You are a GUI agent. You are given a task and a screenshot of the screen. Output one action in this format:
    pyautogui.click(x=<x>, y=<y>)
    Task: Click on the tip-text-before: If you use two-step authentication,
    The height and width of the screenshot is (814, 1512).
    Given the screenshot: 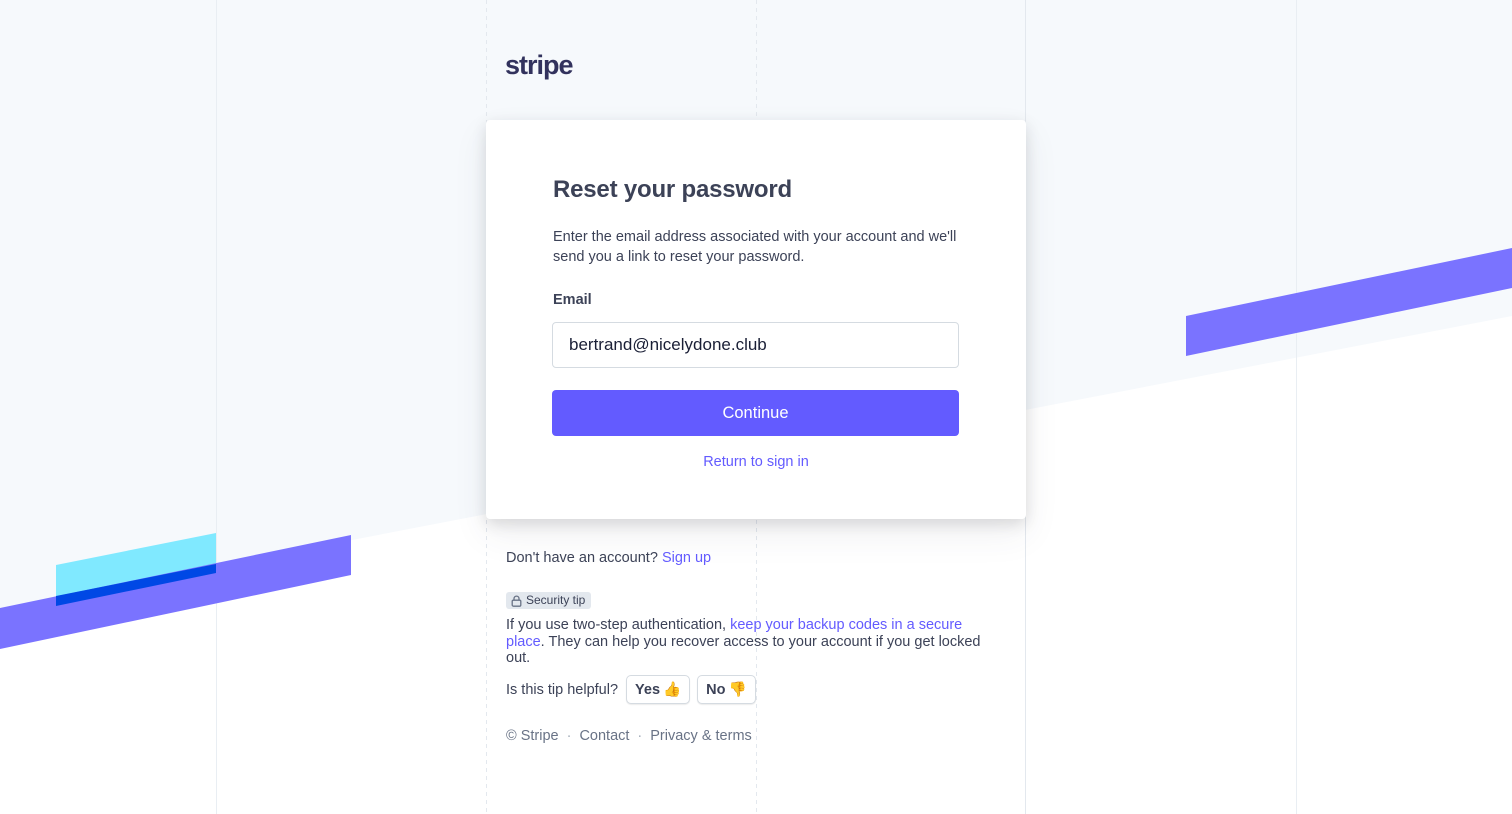 What is the action you would take?
    pyautogui.click(x=618, y=625)
    